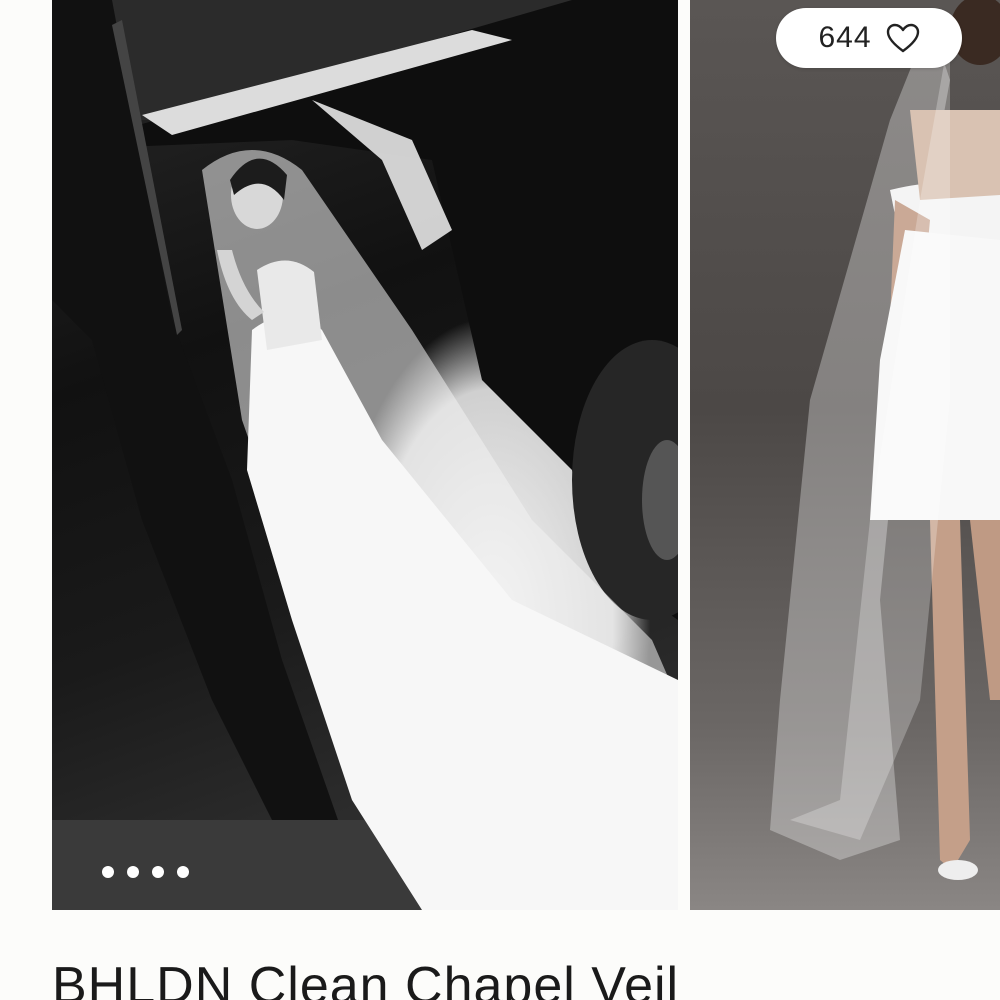 Image resolution: width=1000 pixels, height=1000 pixels. What do you see at coordinates (903, 38) in the screenshot?
I see `heart-outline-icon` at bounding box center [903, 38].